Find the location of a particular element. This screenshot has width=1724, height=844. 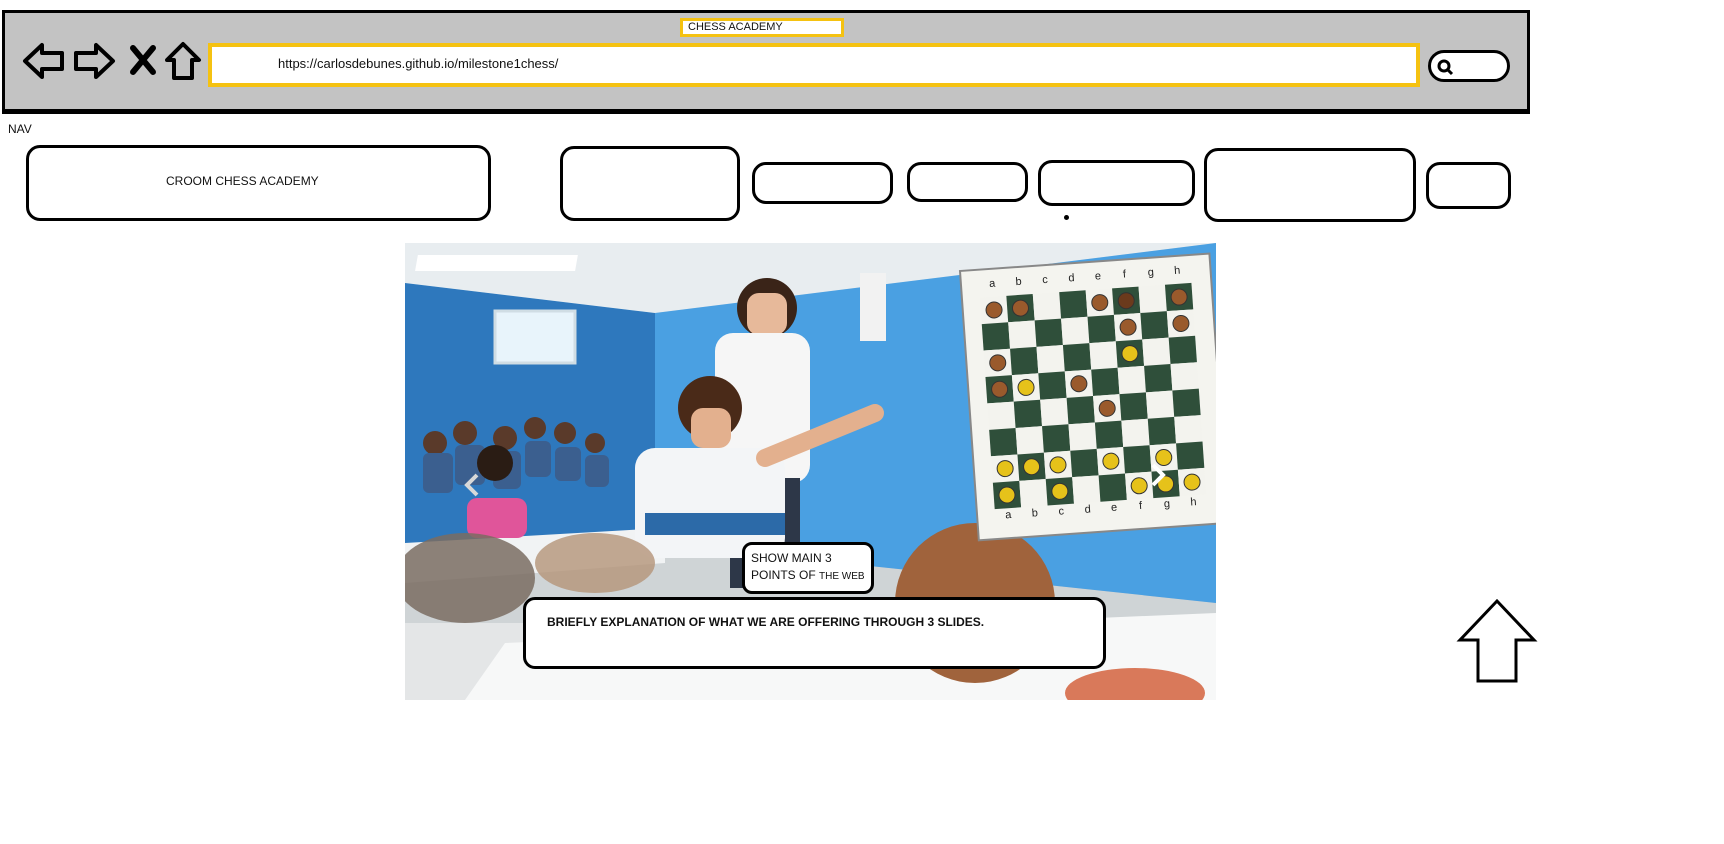

caption-title-big: POINTS OF is located at coordinates (785, 575).